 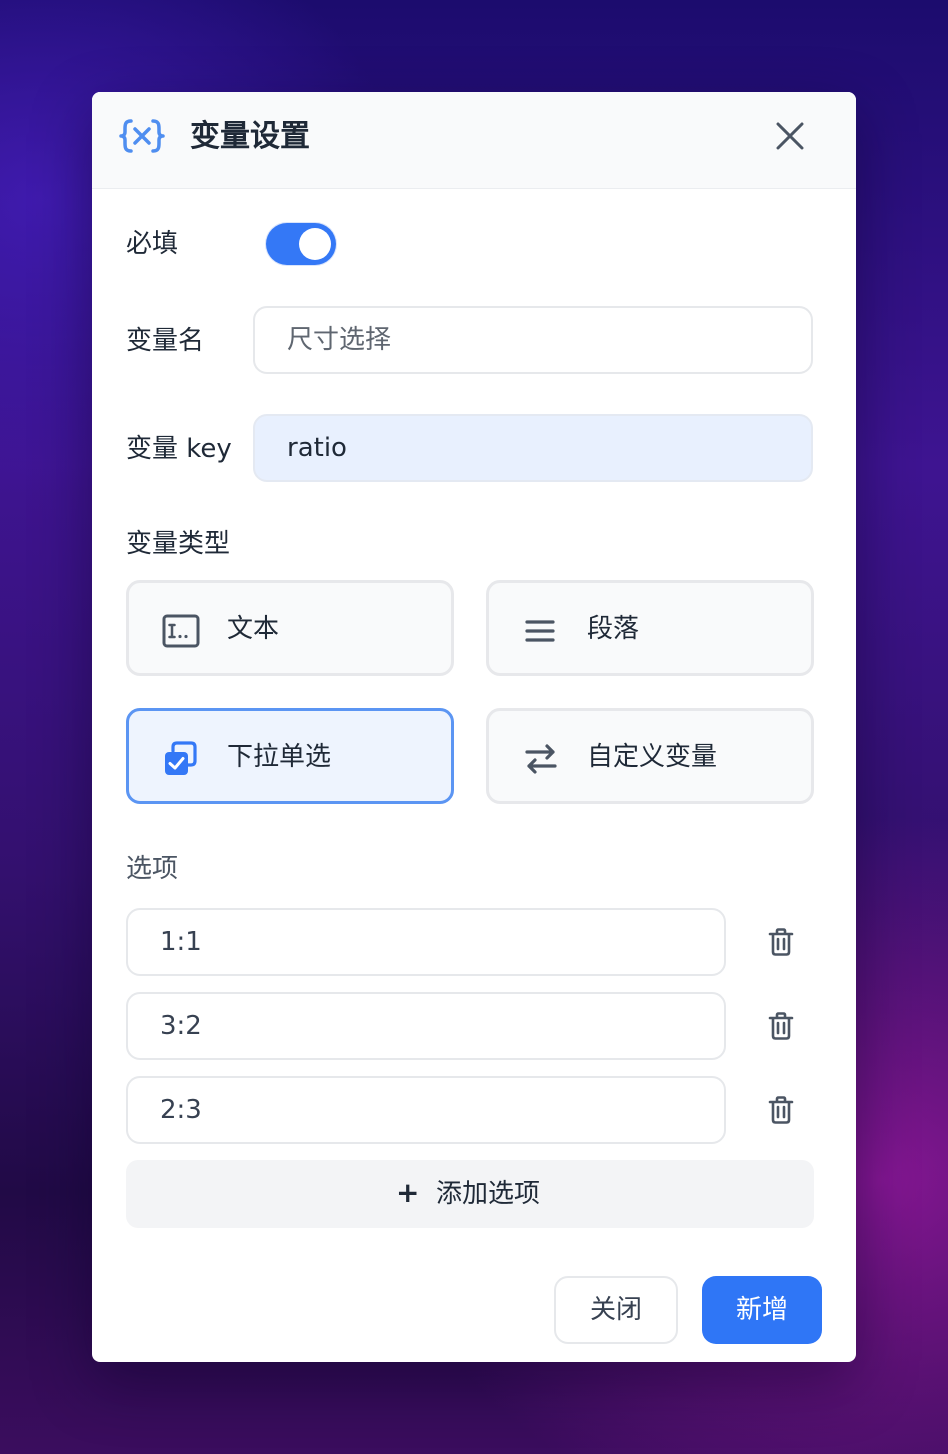 What do you see at coordinates (616, 1310) in the screenshot?
I see `close-button: 关闭` at bounding box center [616, 1310].